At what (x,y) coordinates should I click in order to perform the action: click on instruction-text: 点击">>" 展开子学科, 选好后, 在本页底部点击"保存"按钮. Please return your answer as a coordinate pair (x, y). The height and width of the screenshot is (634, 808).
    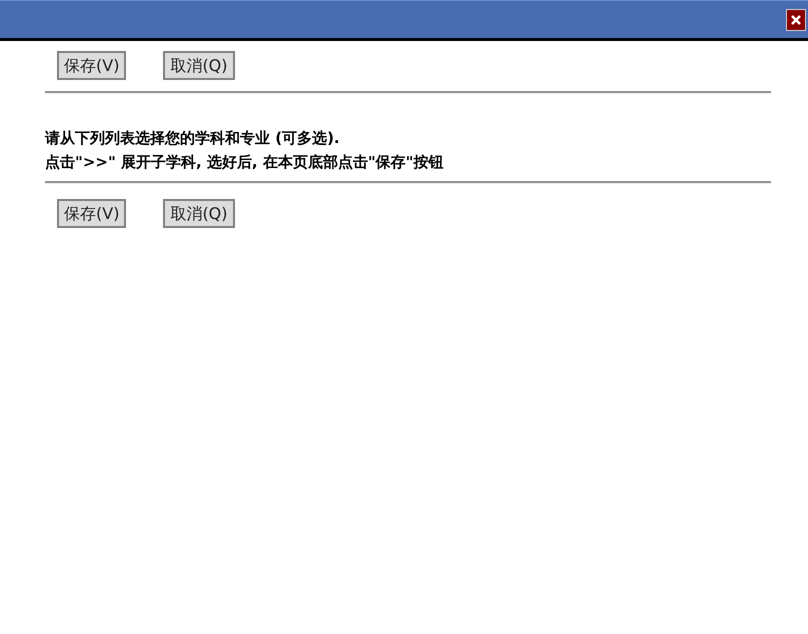
    Looking at the image, I should click on (244, 162).